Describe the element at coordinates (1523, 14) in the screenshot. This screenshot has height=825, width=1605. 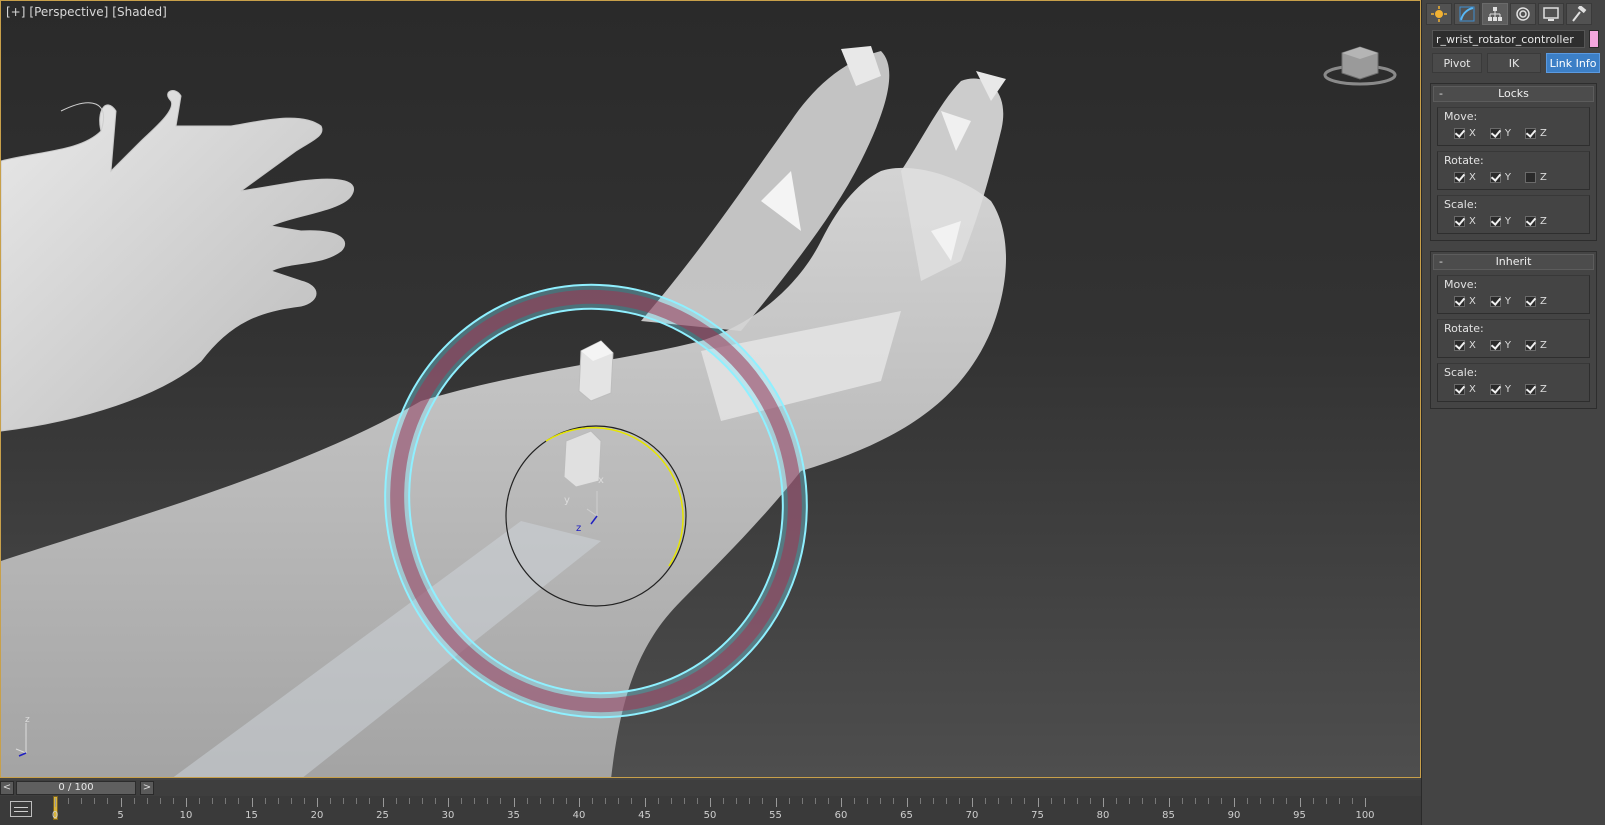
I see `motion-tab` at that location.